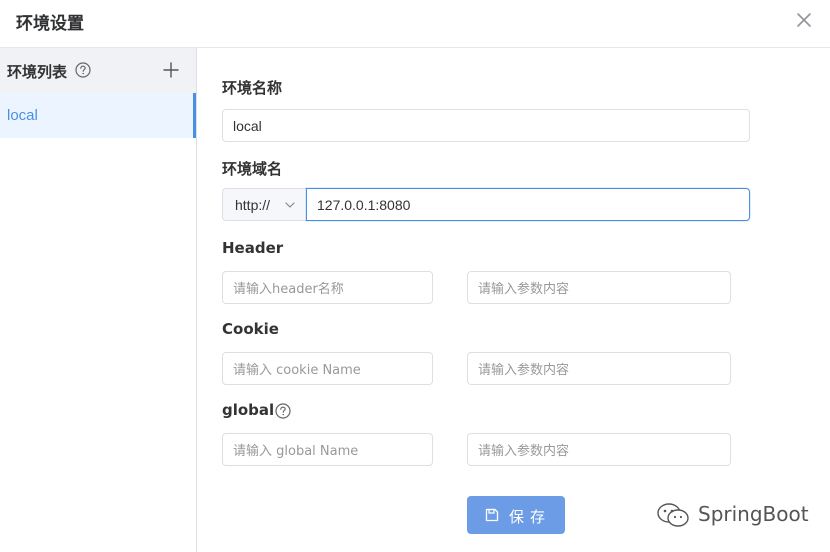 Image resolution: width=830 pixels, height=552 pixels. Describe the element at coordinates (528, 204) in the screenshot. I see `env-domain-input` at that location.